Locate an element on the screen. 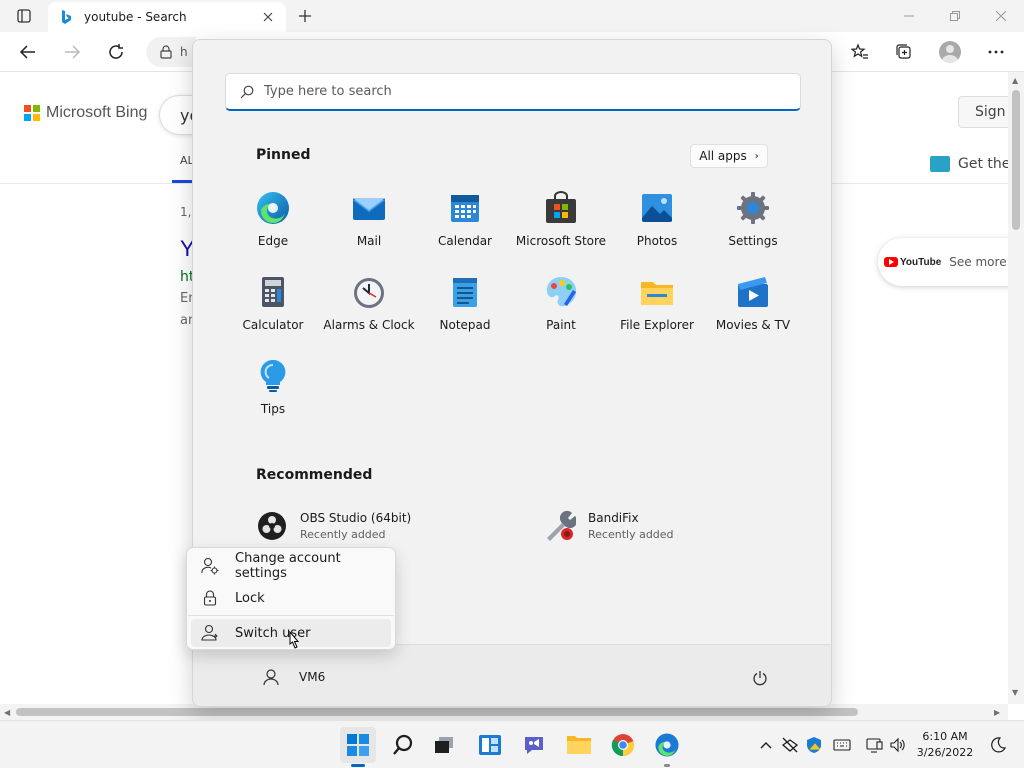 The image size is (1024, 768). app-label: Edge is located at coordinates (273, 241).